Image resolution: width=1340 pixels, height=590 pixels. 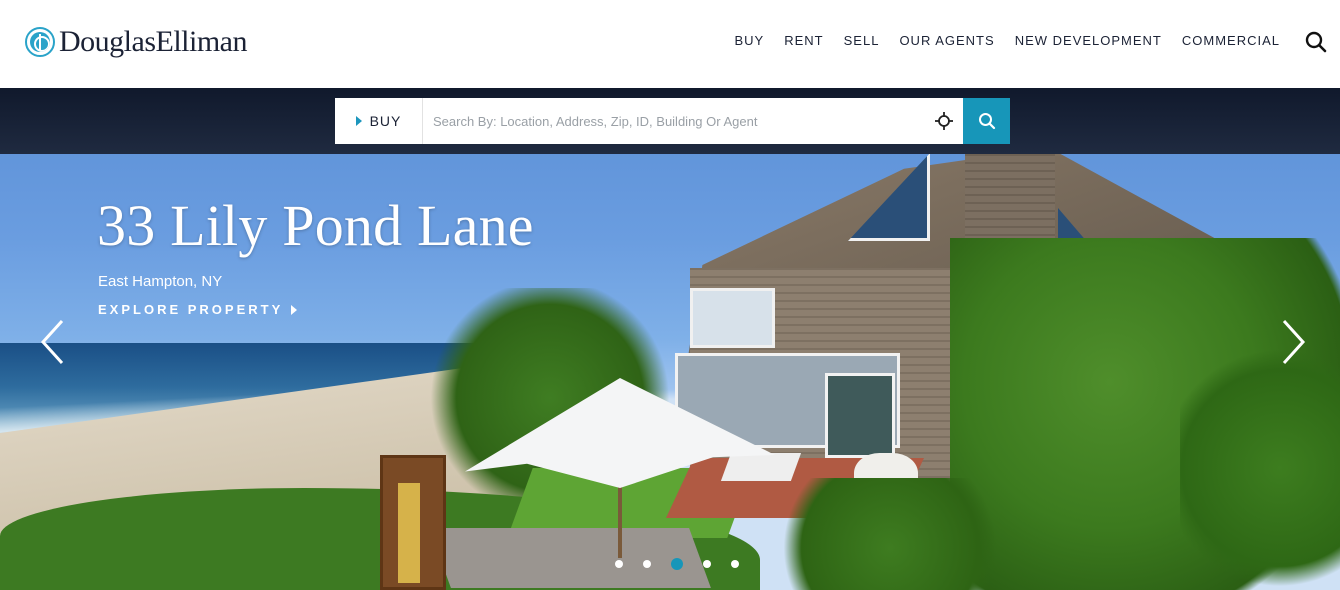 I want to click on nav-our-agents: OUR AGENTS, so click(x=946, y=40).